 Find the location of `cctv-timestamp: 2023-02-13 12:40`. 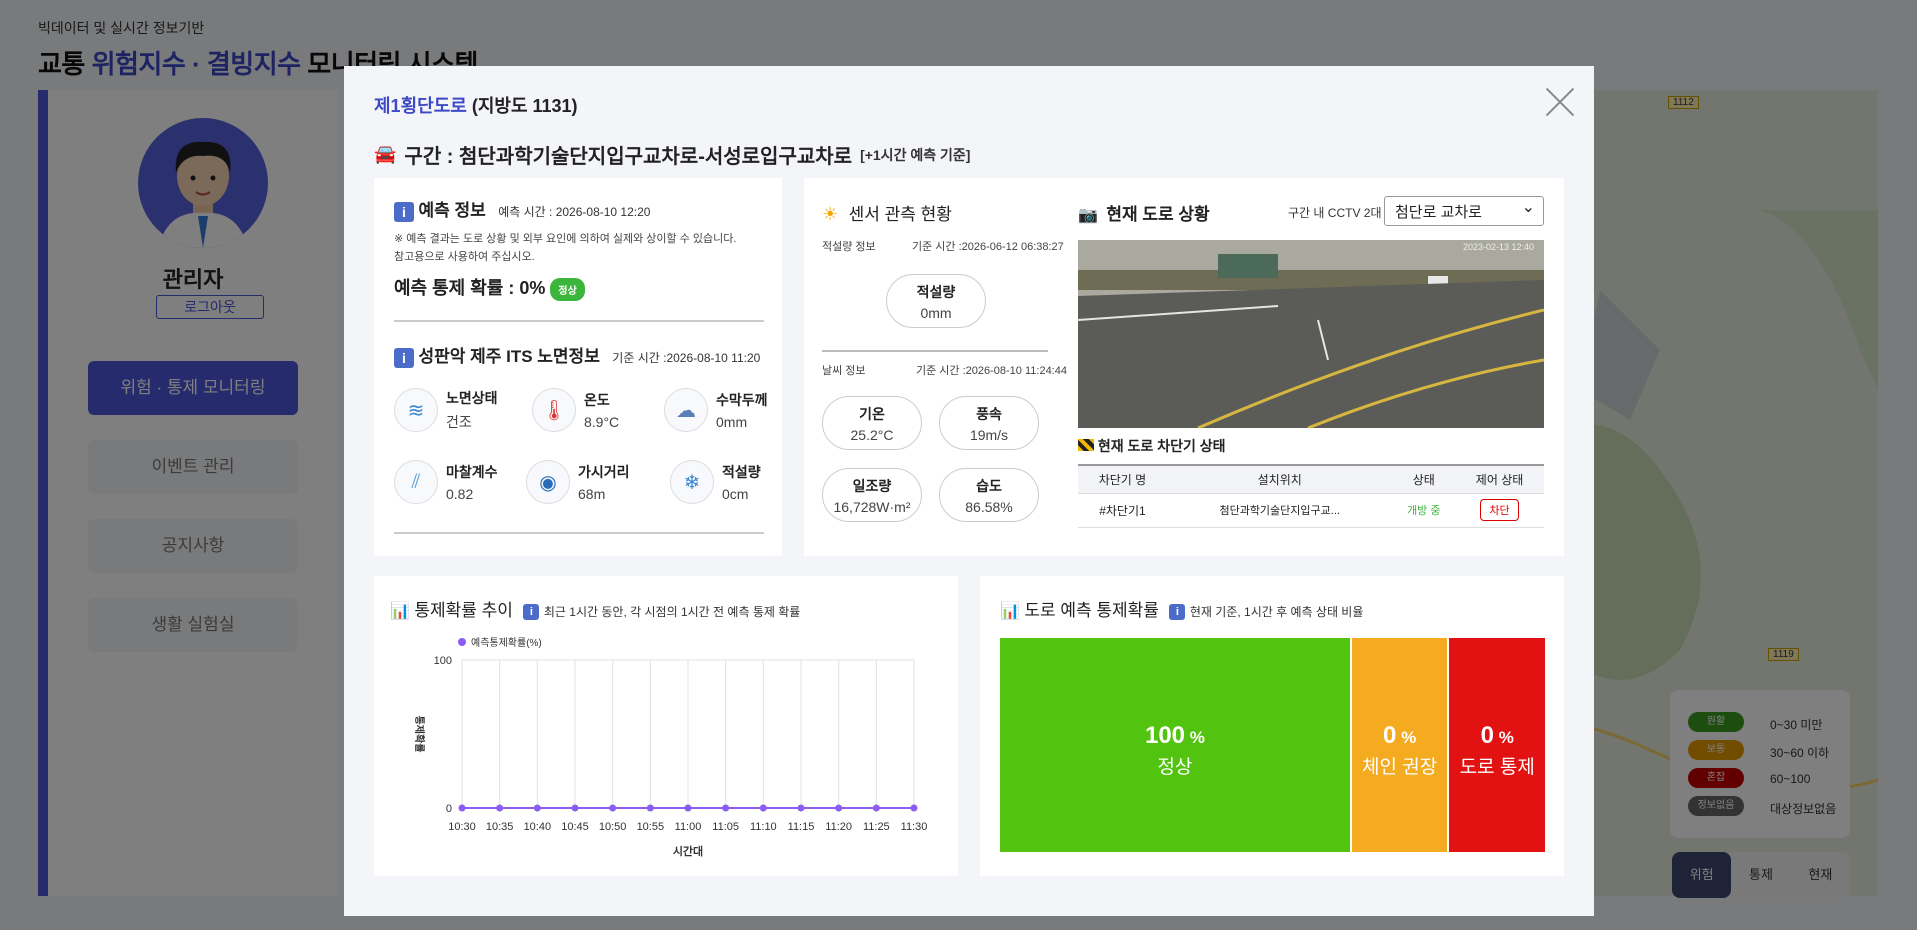

cctv-timestamp: 2023-02-13 12:40 is located at coordinates (1498, 247).